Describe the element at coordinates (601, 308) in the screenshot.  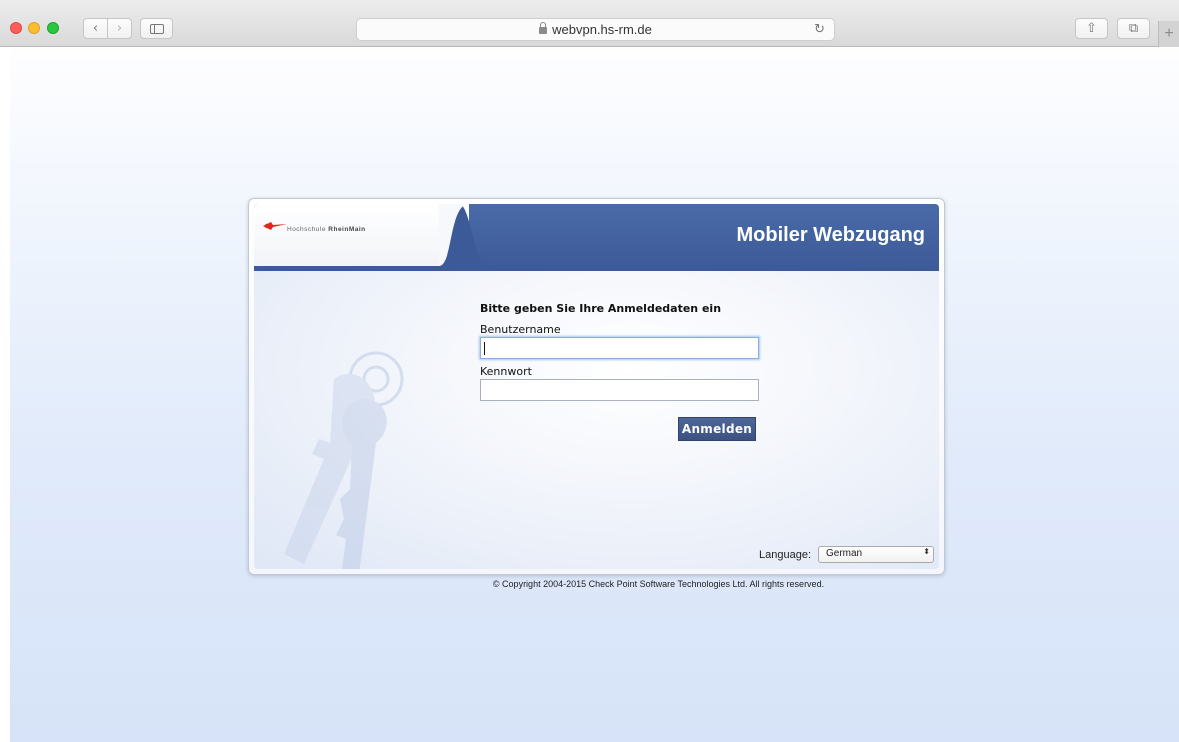
I see `login-prompt: Bitte geben Sie Ihre Anmeldedaten ein` at that location.